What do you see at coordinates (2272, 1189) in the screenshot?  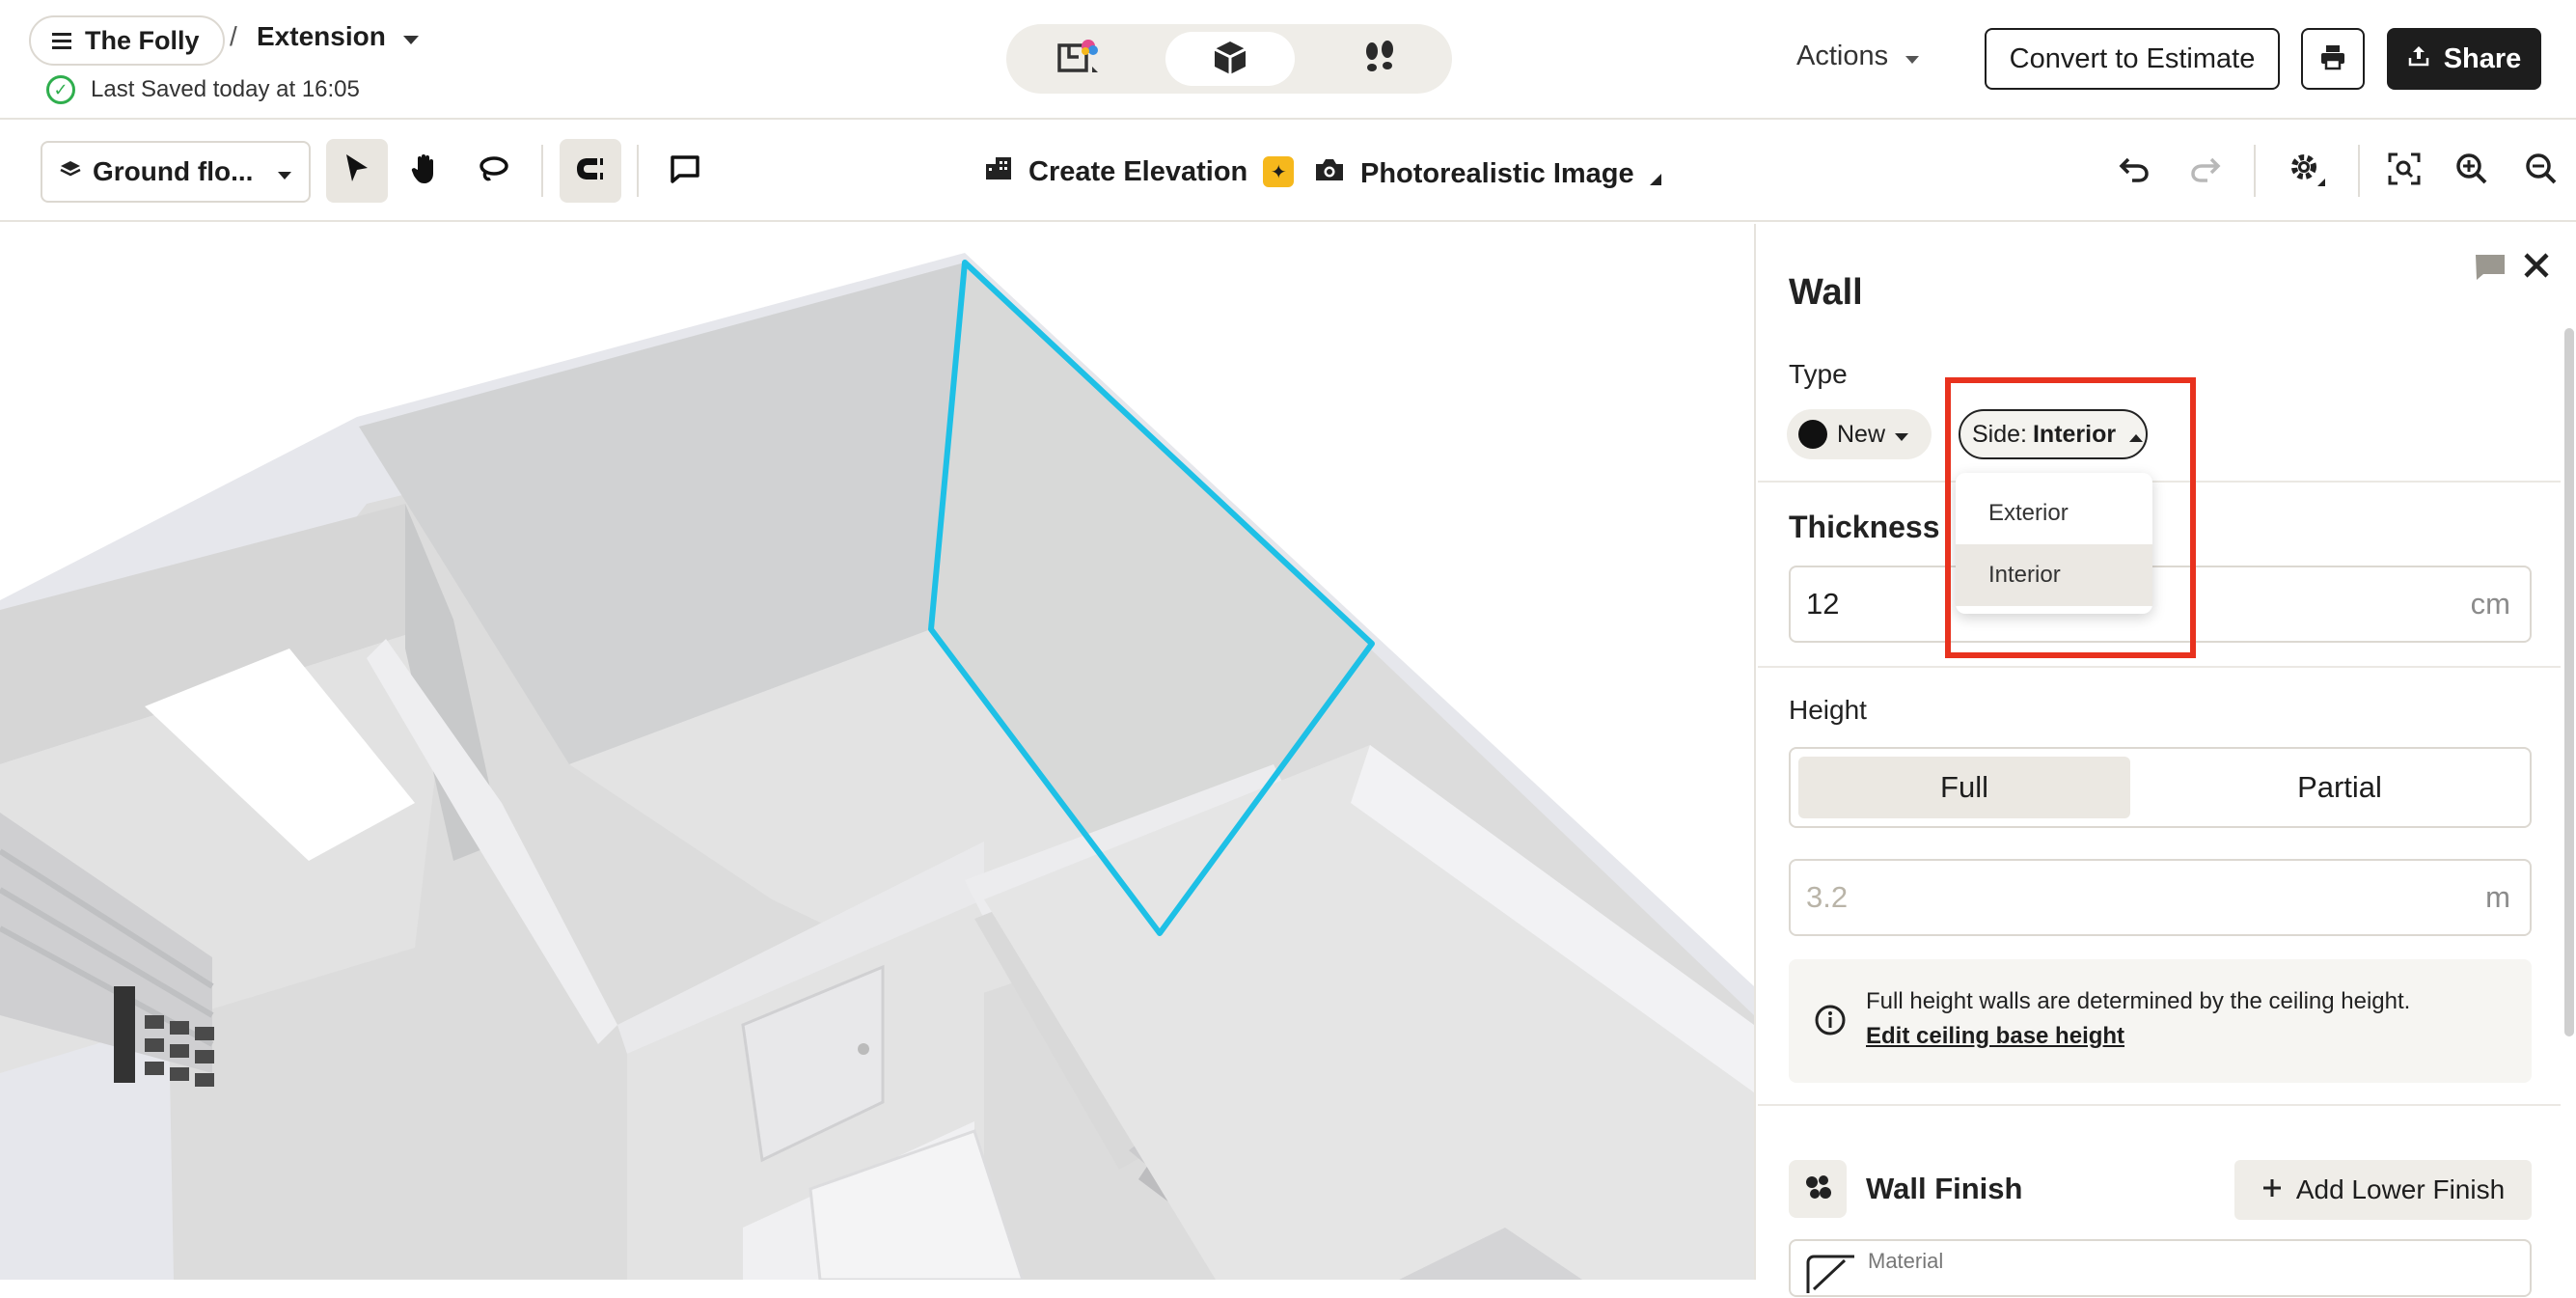 I see `plus-icon` at bounding box center [2272, 1189].